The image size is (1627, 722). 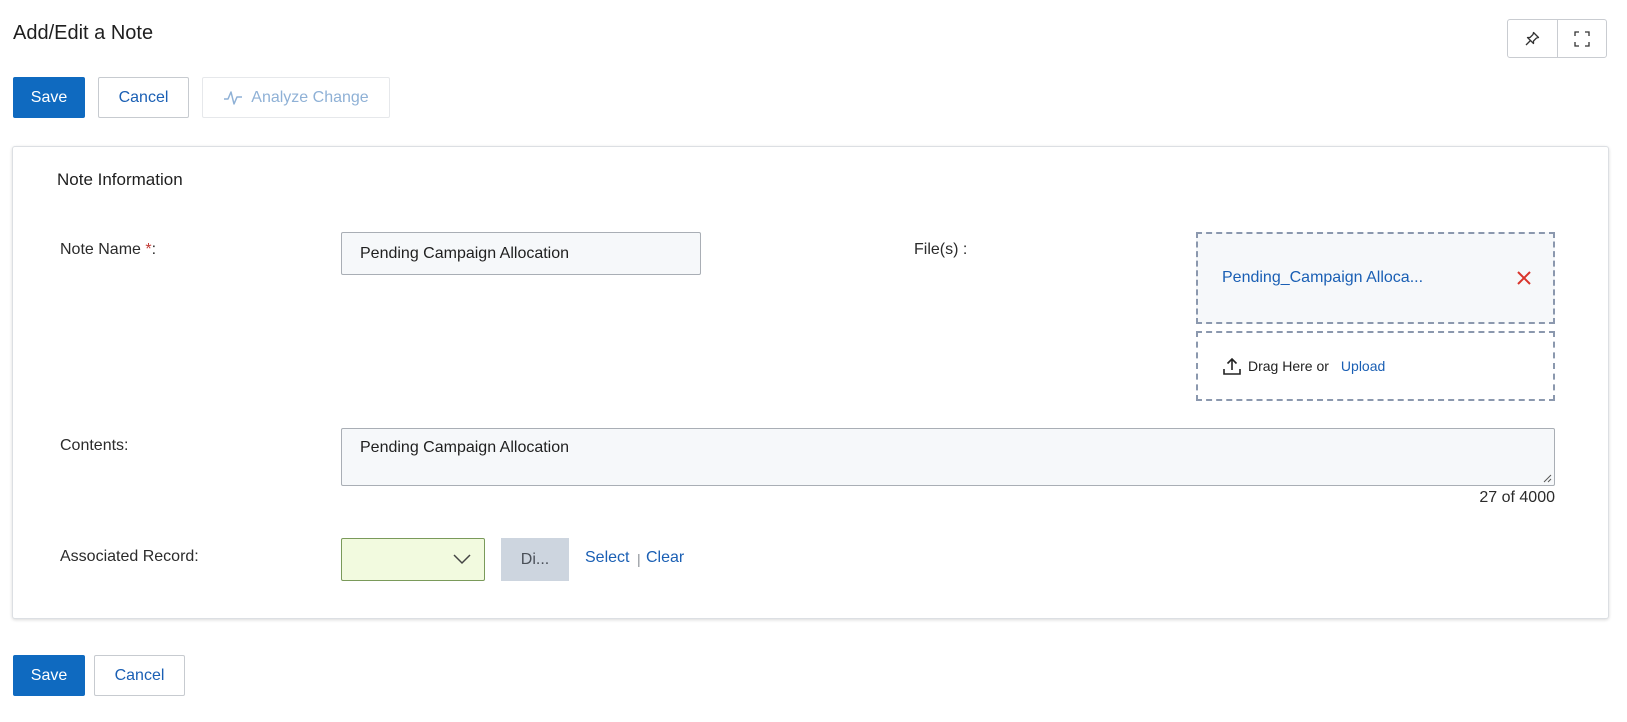 I want to click on expand-icon, so click(x=1582, y=38).